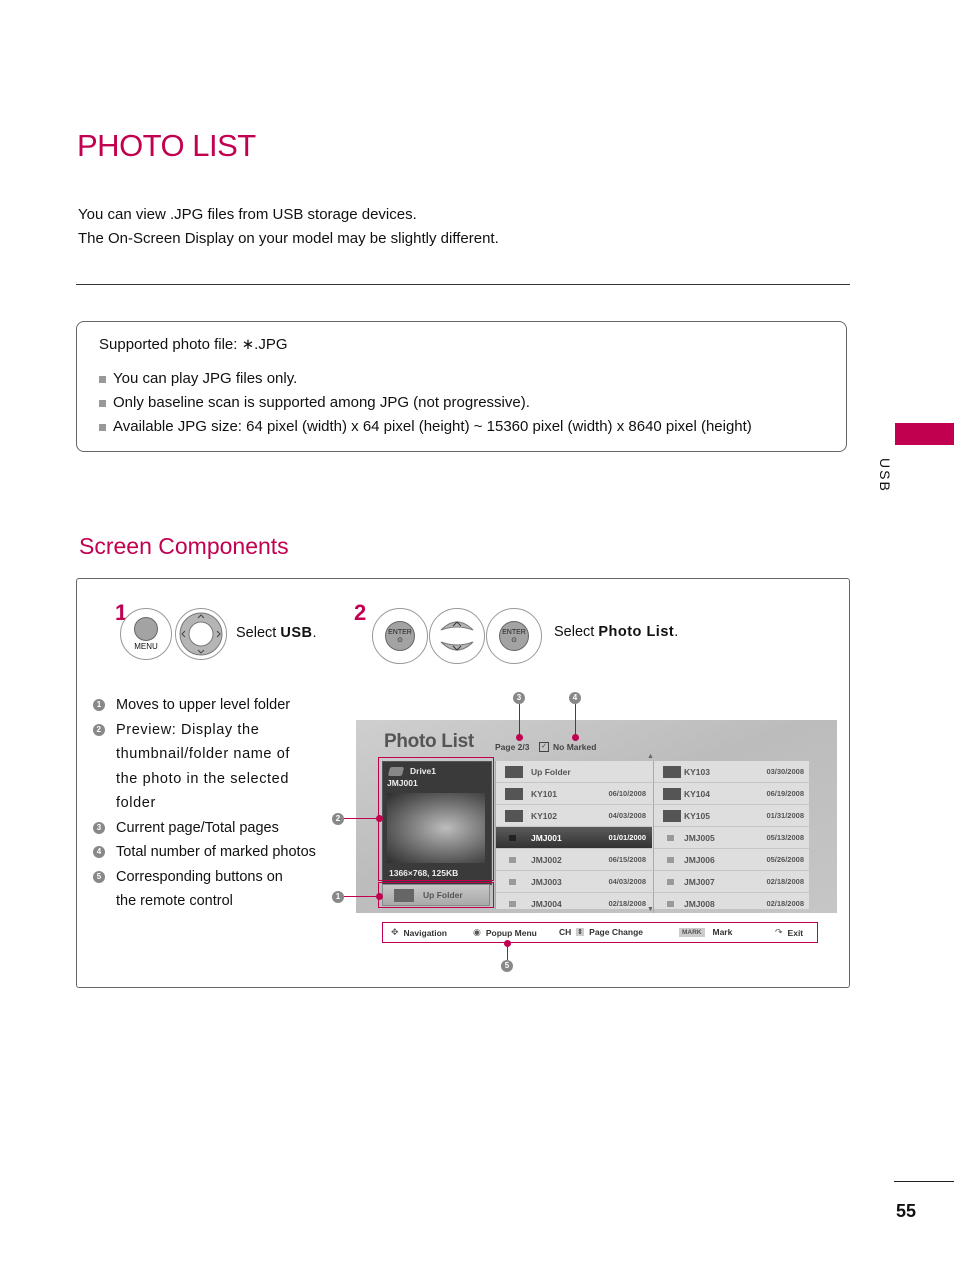  Describe the element at coordinates (519, 698) in the screenshot. I see `callout-3: 3` at that location.